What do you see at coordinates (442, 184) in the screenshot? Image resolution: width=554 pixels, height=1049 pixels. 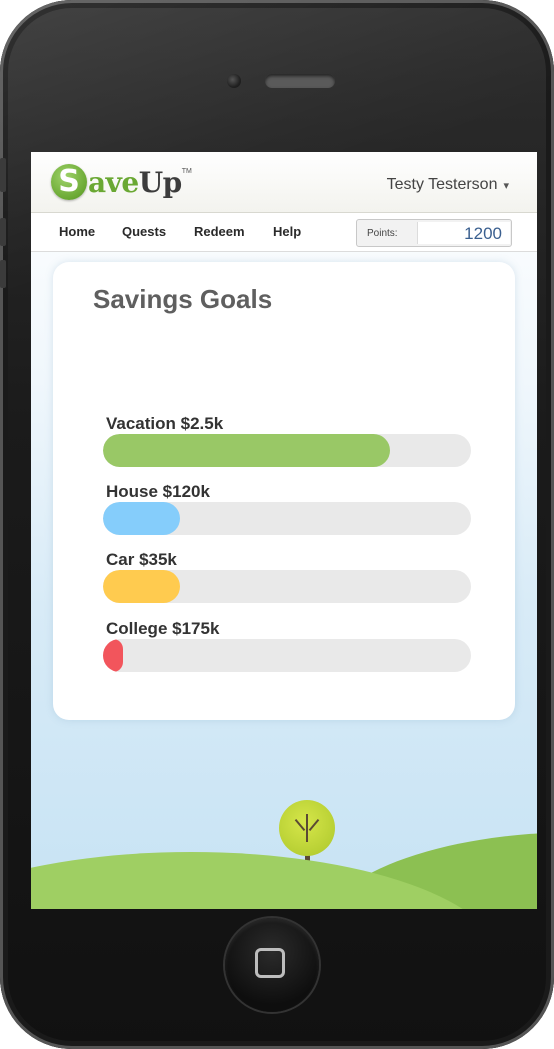 I see `user-name: Testy Testerson` at bounding box center [442, 184].